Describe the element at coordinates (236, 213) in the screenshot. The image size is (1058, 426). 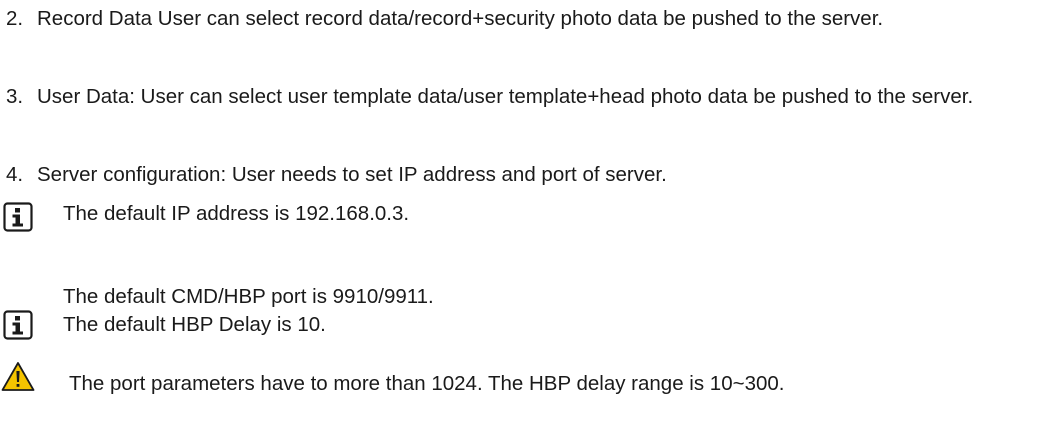
I see `note-default-ip: The default IP address is 192.168.0.3.` at that location.